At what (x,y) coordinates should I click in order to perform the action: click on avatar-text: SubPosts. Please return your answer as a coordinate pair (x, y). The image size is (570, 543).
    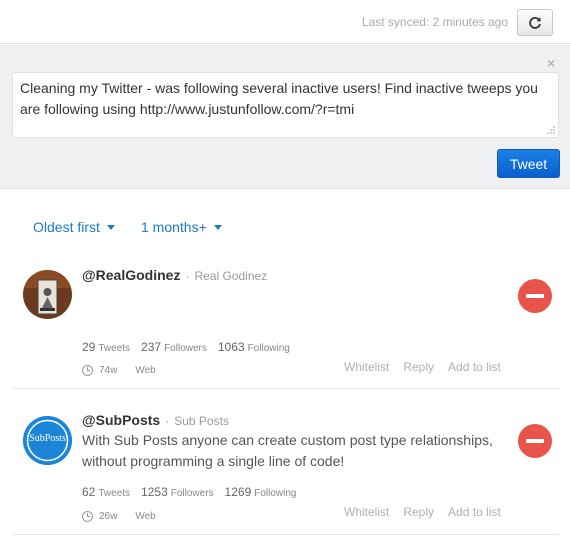
    Looking at the image, I should click on (47, 438).